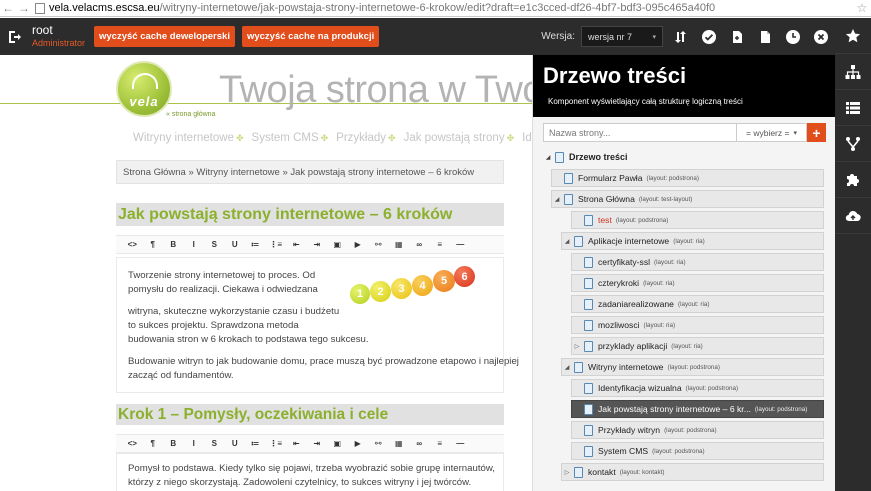 This screenshot has height=491, width=871. Describe the element at coordinates (687, 199) in the screenshot. I see `tree-node: ◢ Strona Główna (layout: test-layout)` at that location.